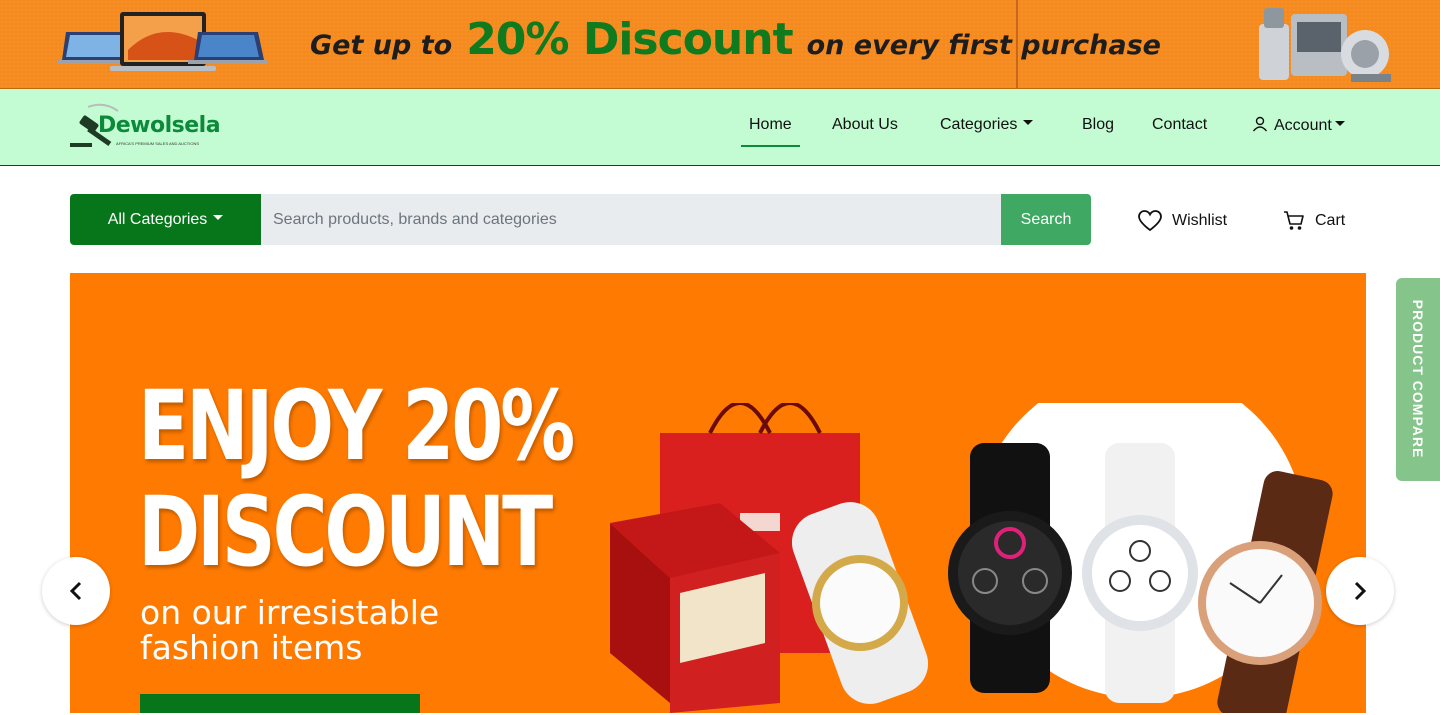 The image size is (1440, 715). What do you see at coordinates (290, 612) in the screenshot?
I see `hero-subtitle-line1: on our irresistable` at bounding box center [290, 612].